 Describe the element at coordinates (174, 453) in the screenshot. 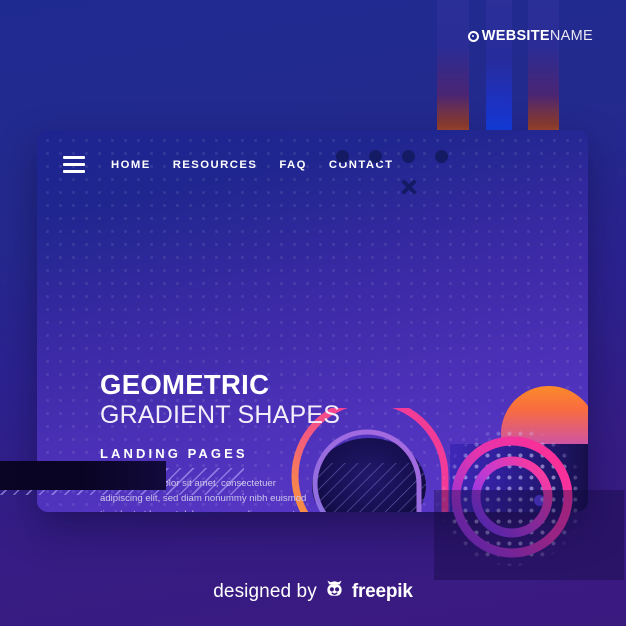

I see `page-eyebrow: LANDING PAGES` at that location.